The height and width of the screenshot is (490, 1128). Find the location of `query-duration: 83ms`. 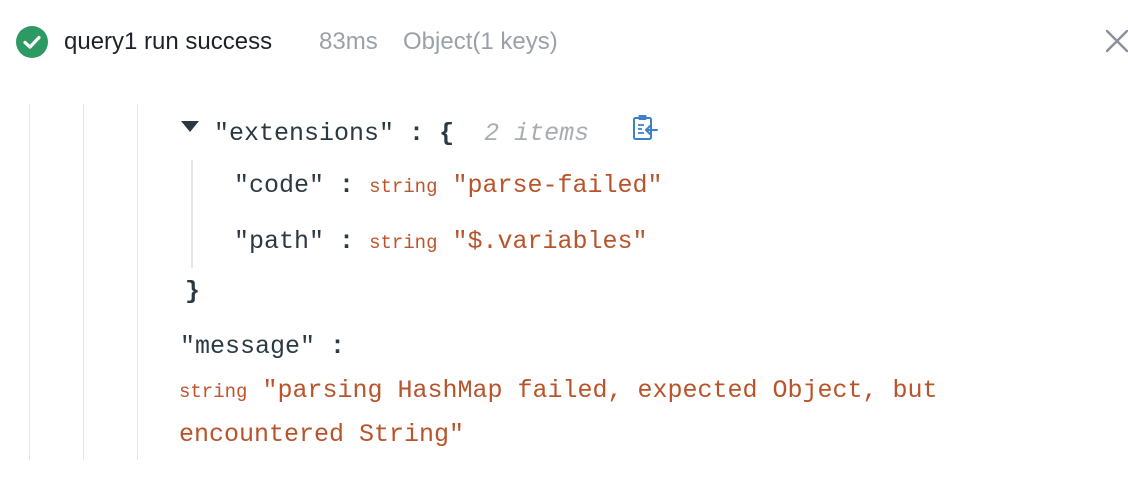

query-duration: 83ms is located at coordinates (348, 41).